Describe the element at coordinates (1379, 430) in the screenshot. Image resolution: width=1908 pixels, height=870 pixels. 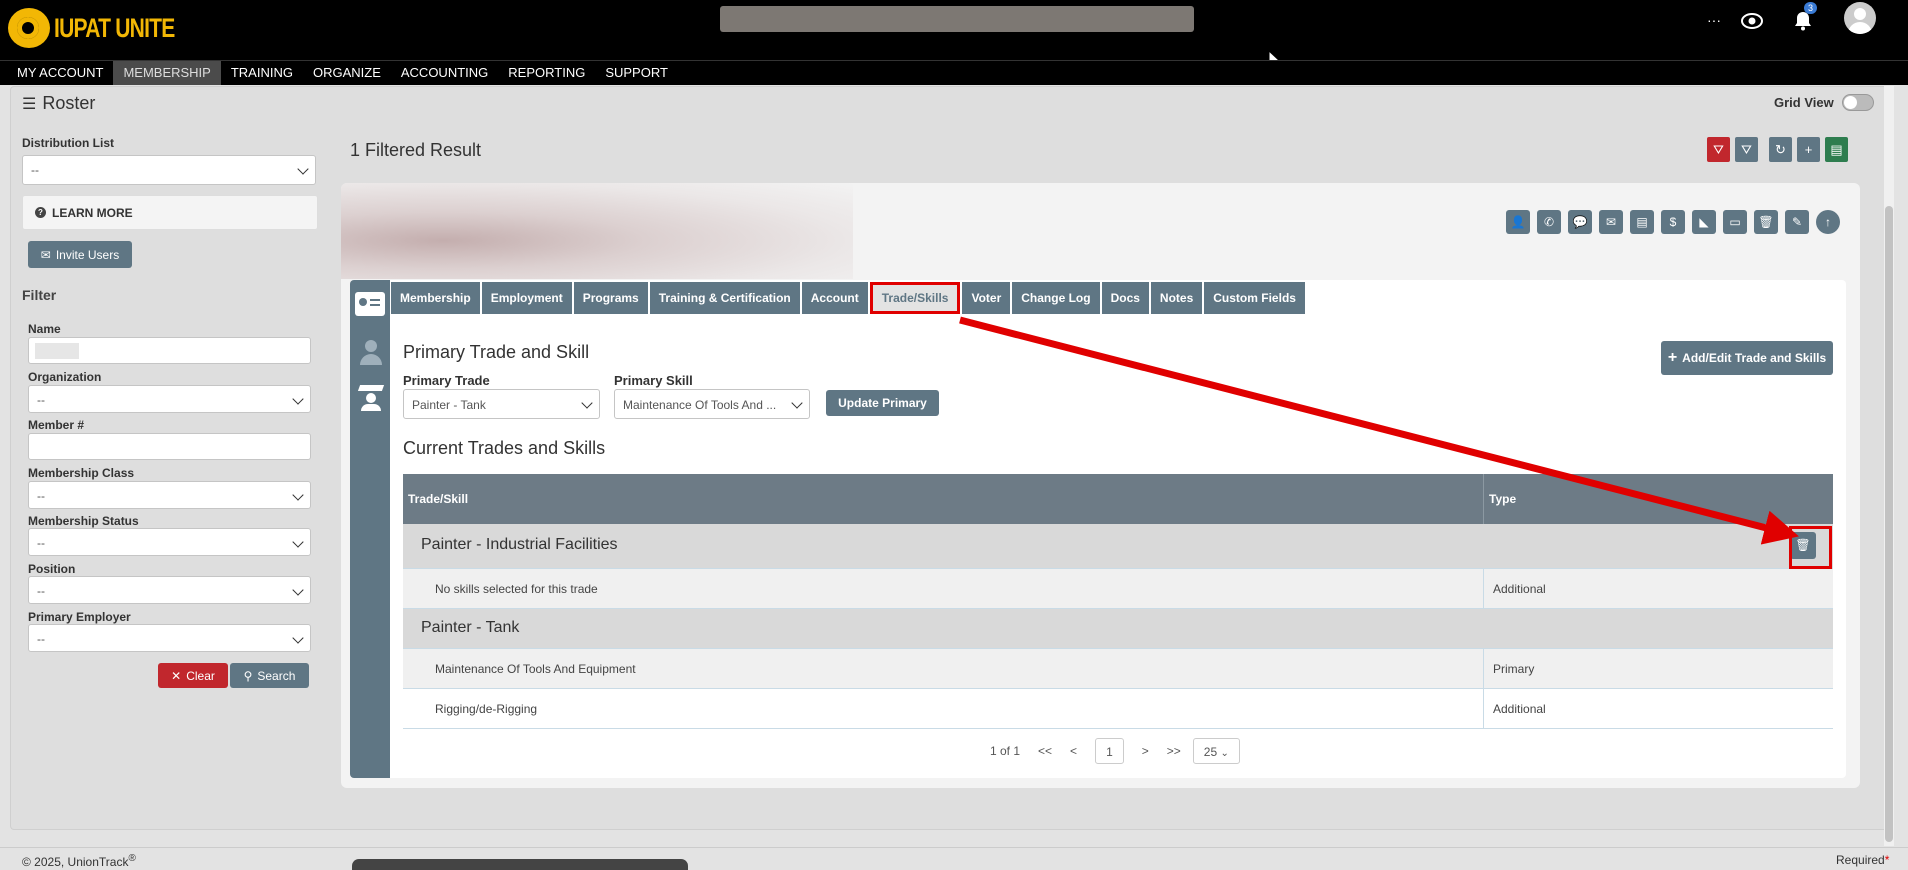
I see `annotation-arrow` at that location.